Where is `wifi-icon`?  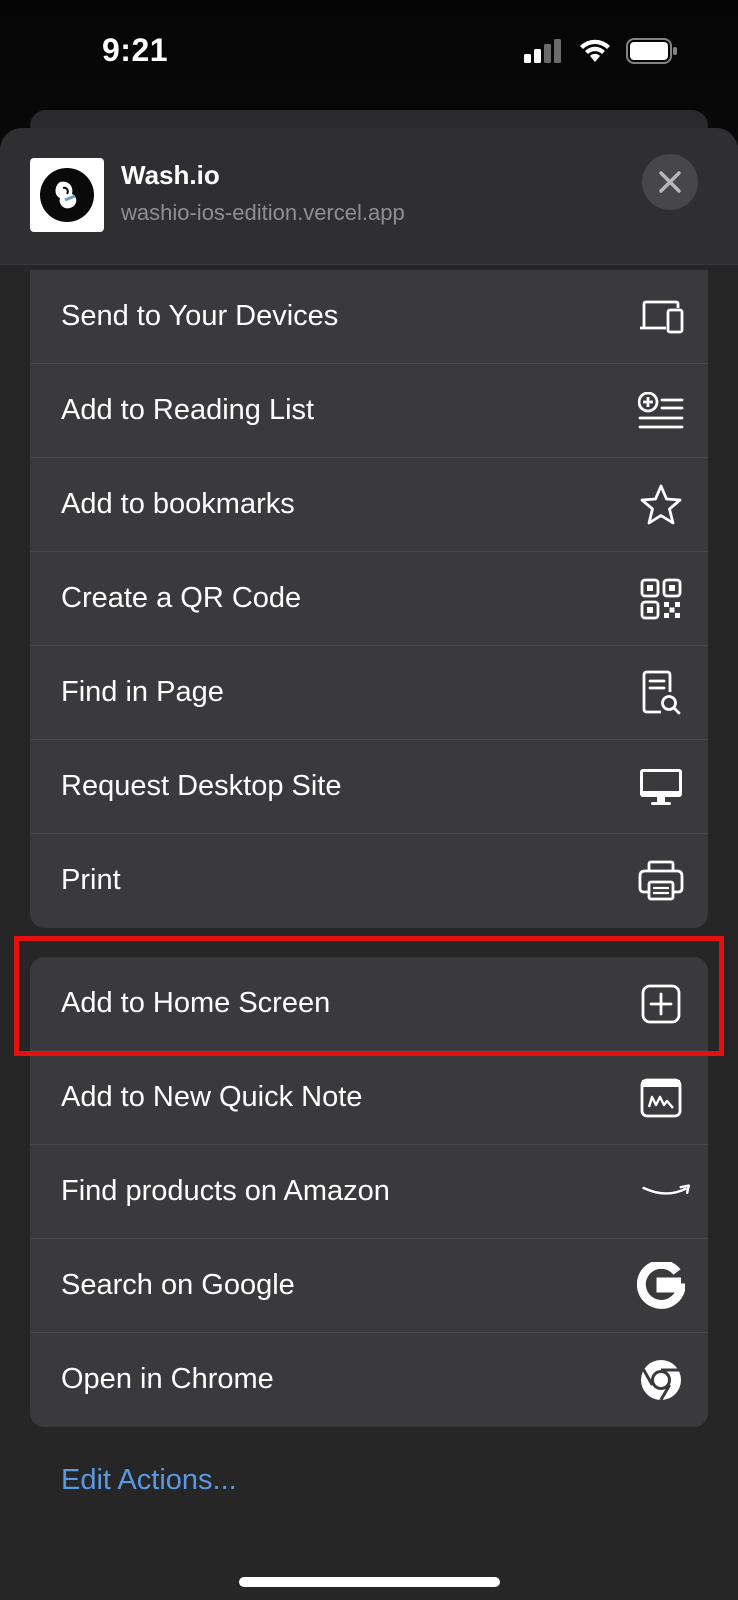 wifi-icon is located at coordinates (595, 53).